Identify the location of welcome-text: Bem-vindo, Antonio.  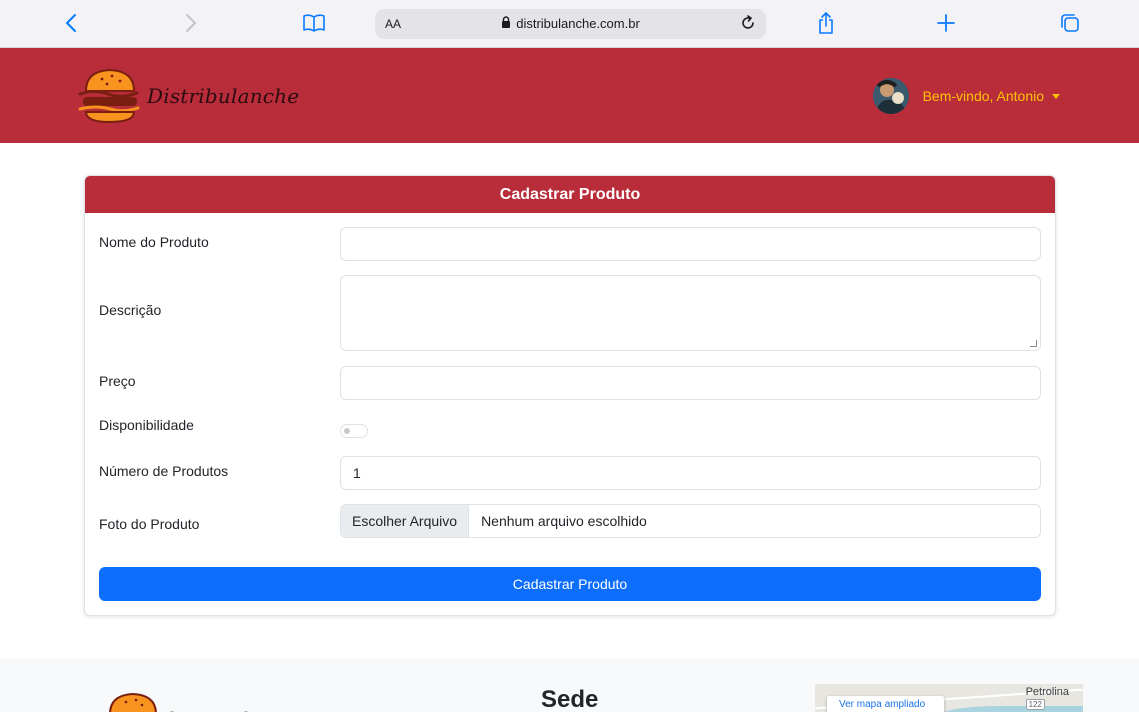
(983, 96).